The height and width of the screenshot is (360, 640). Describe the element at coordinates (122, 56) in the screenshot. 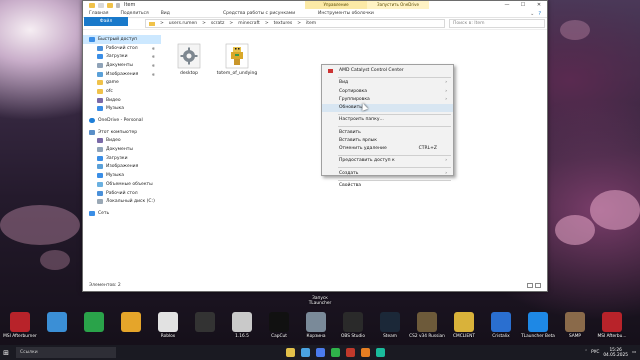

I see `nav-item-downloads: Загрузки ✱` at that location.